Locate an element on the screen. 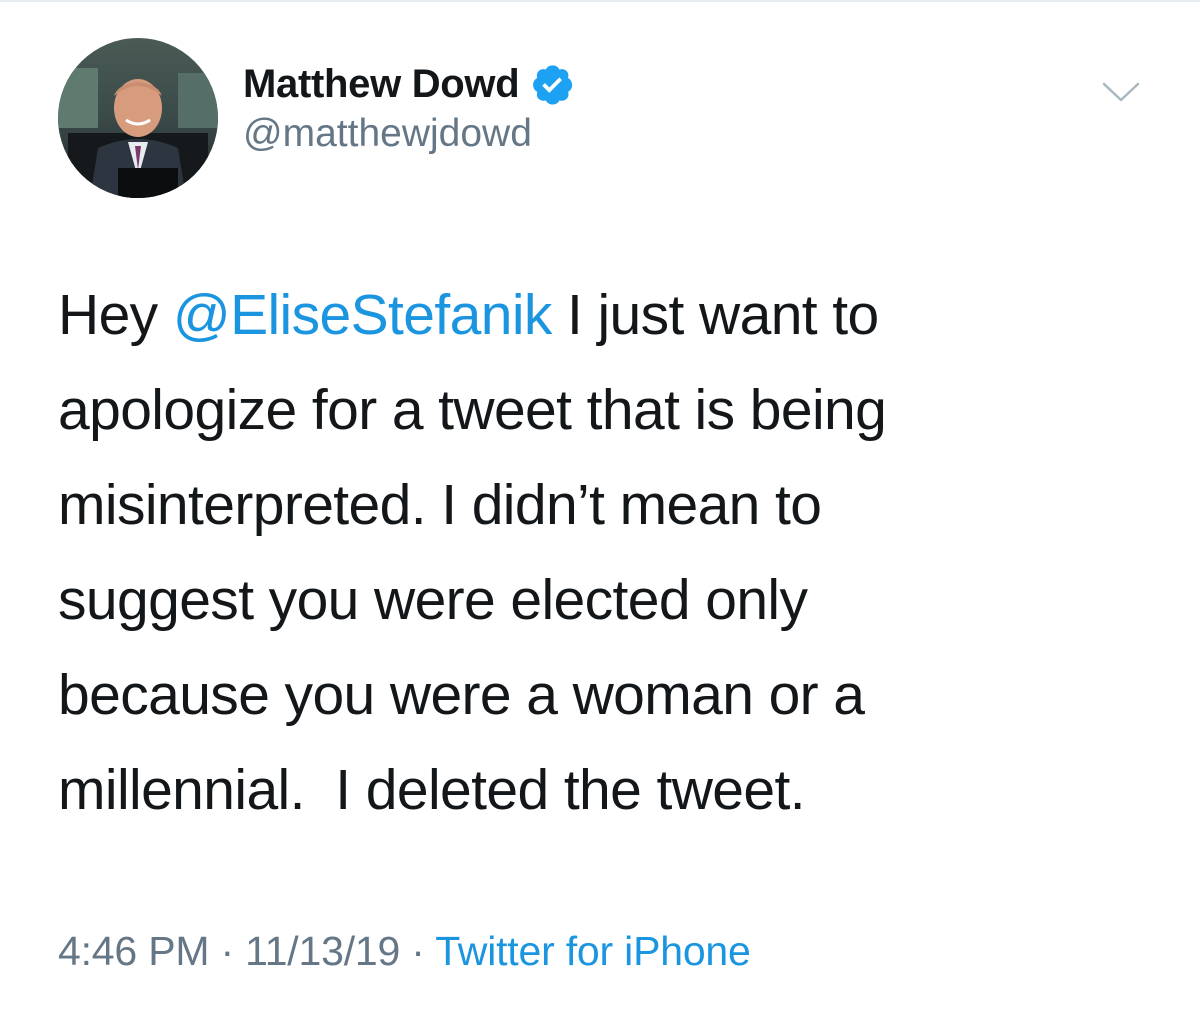 The image size is (1200, 1023). tweet-metadata: 4:46 PM · 11/13/19 · Twitter for iPhone is located at coordinates (404, 951).